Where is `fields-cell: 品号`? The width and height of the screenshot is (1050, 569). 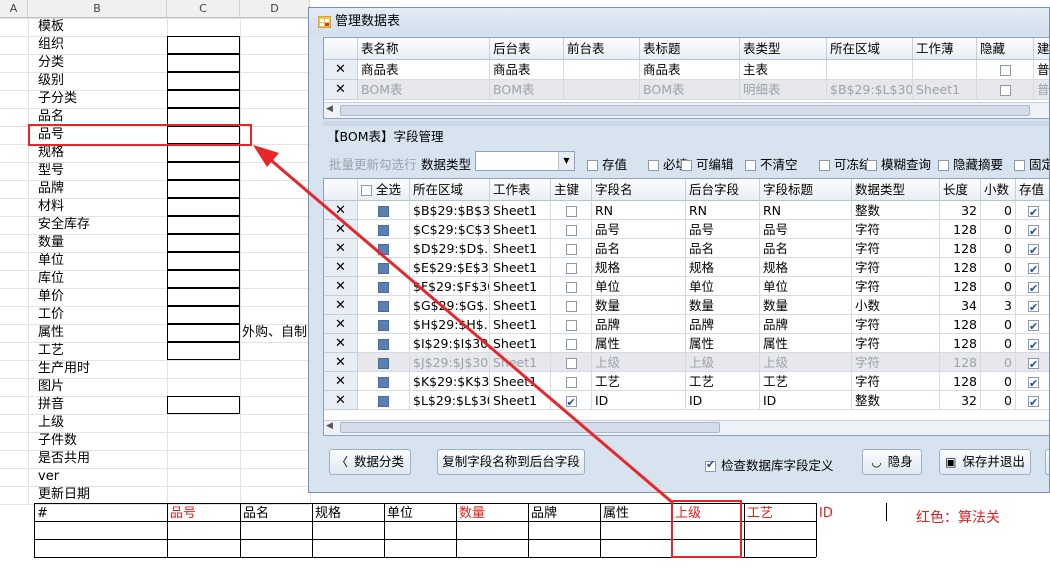 fields-cell: 品号 is located at coordinates (806, 229).